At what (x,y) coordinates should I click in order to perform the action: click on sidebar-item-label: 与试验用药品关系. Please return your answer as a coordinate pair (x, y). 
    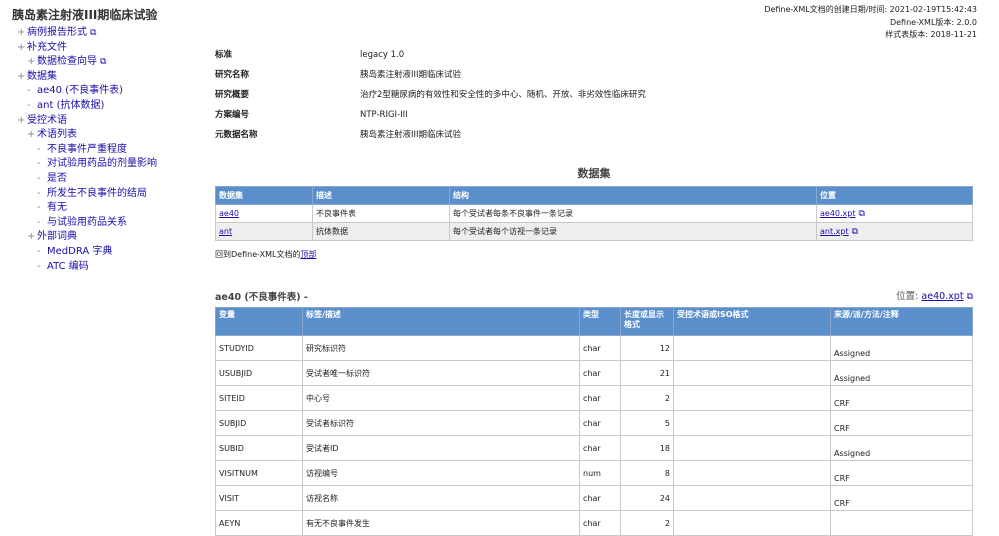
    Looking at the image, I should click on (87, 222).